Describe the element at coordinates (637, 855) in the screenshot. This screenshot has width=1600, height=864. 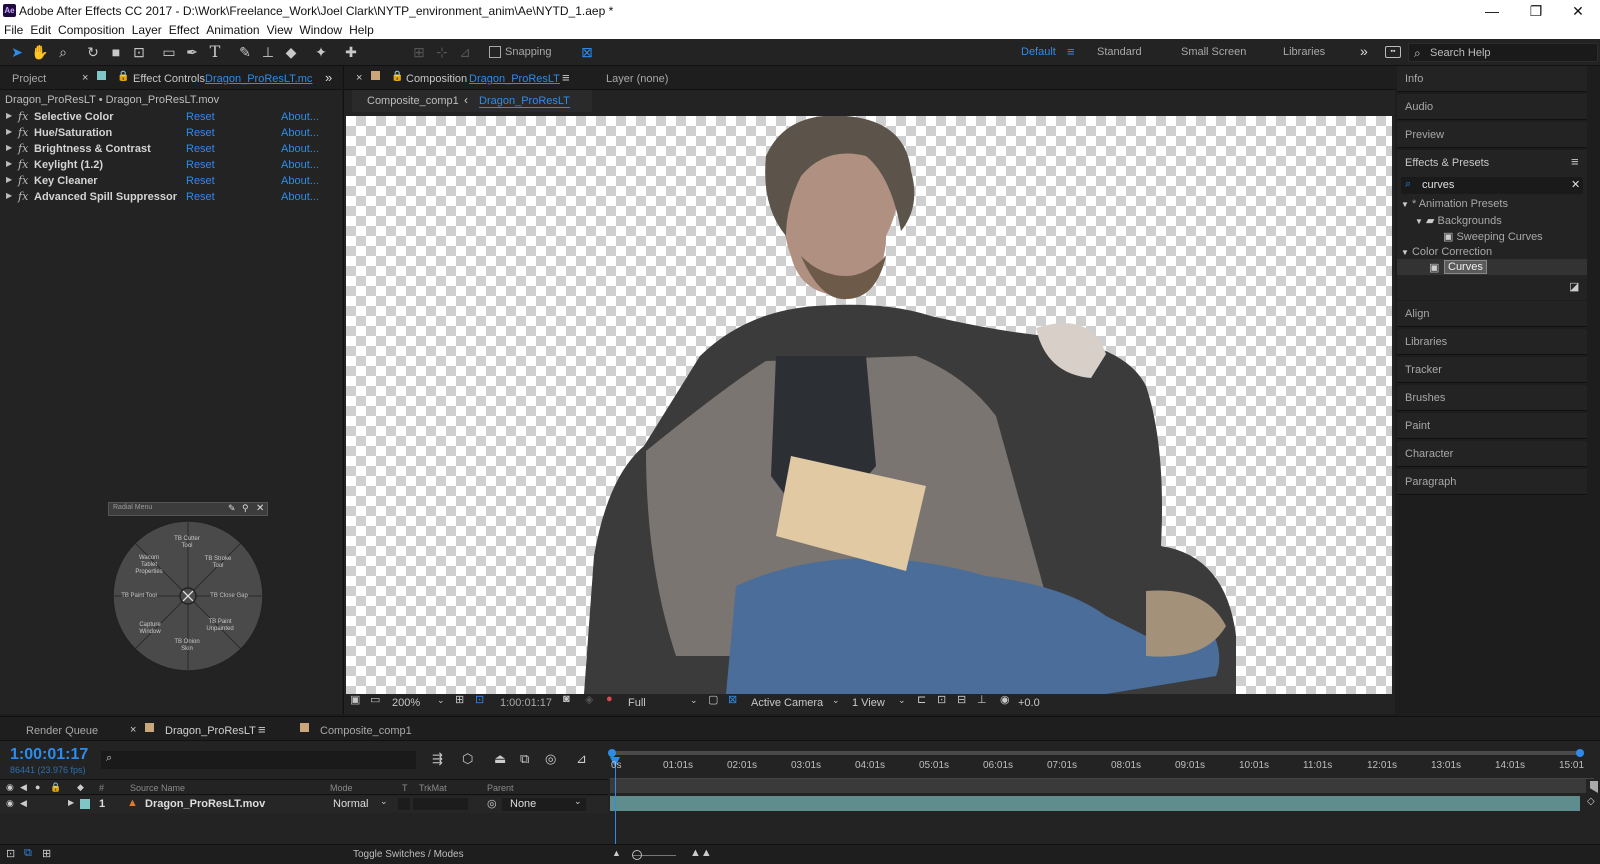
I see `zoom-slider-thumb` at that location.